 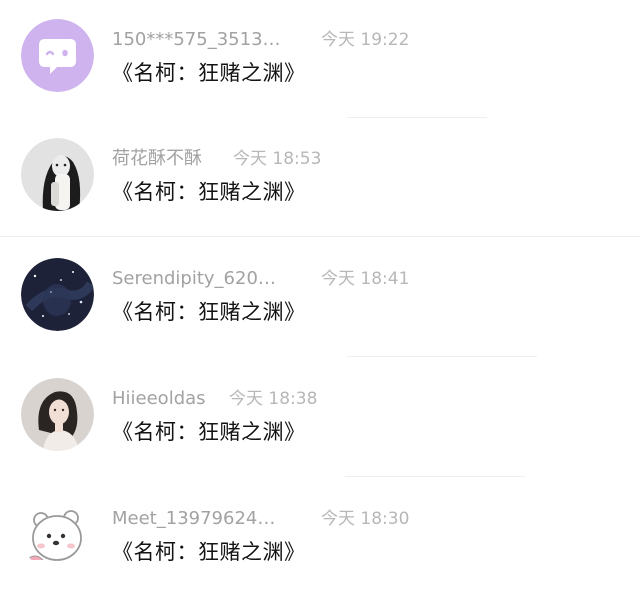 I want to click on timestamp: 今天 18:30, so click(x=365, y=519).